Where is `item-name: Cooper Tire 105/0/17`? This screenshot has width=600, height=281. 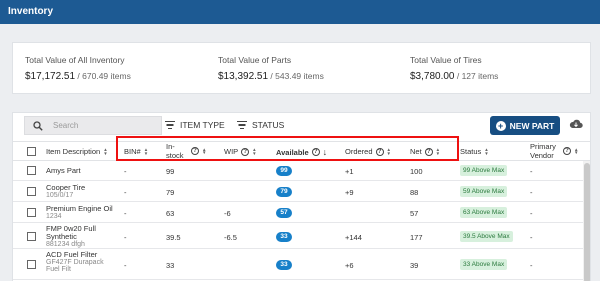
item-name: Cooper Tire 105/0/17 is located at coordinates (65, 192).